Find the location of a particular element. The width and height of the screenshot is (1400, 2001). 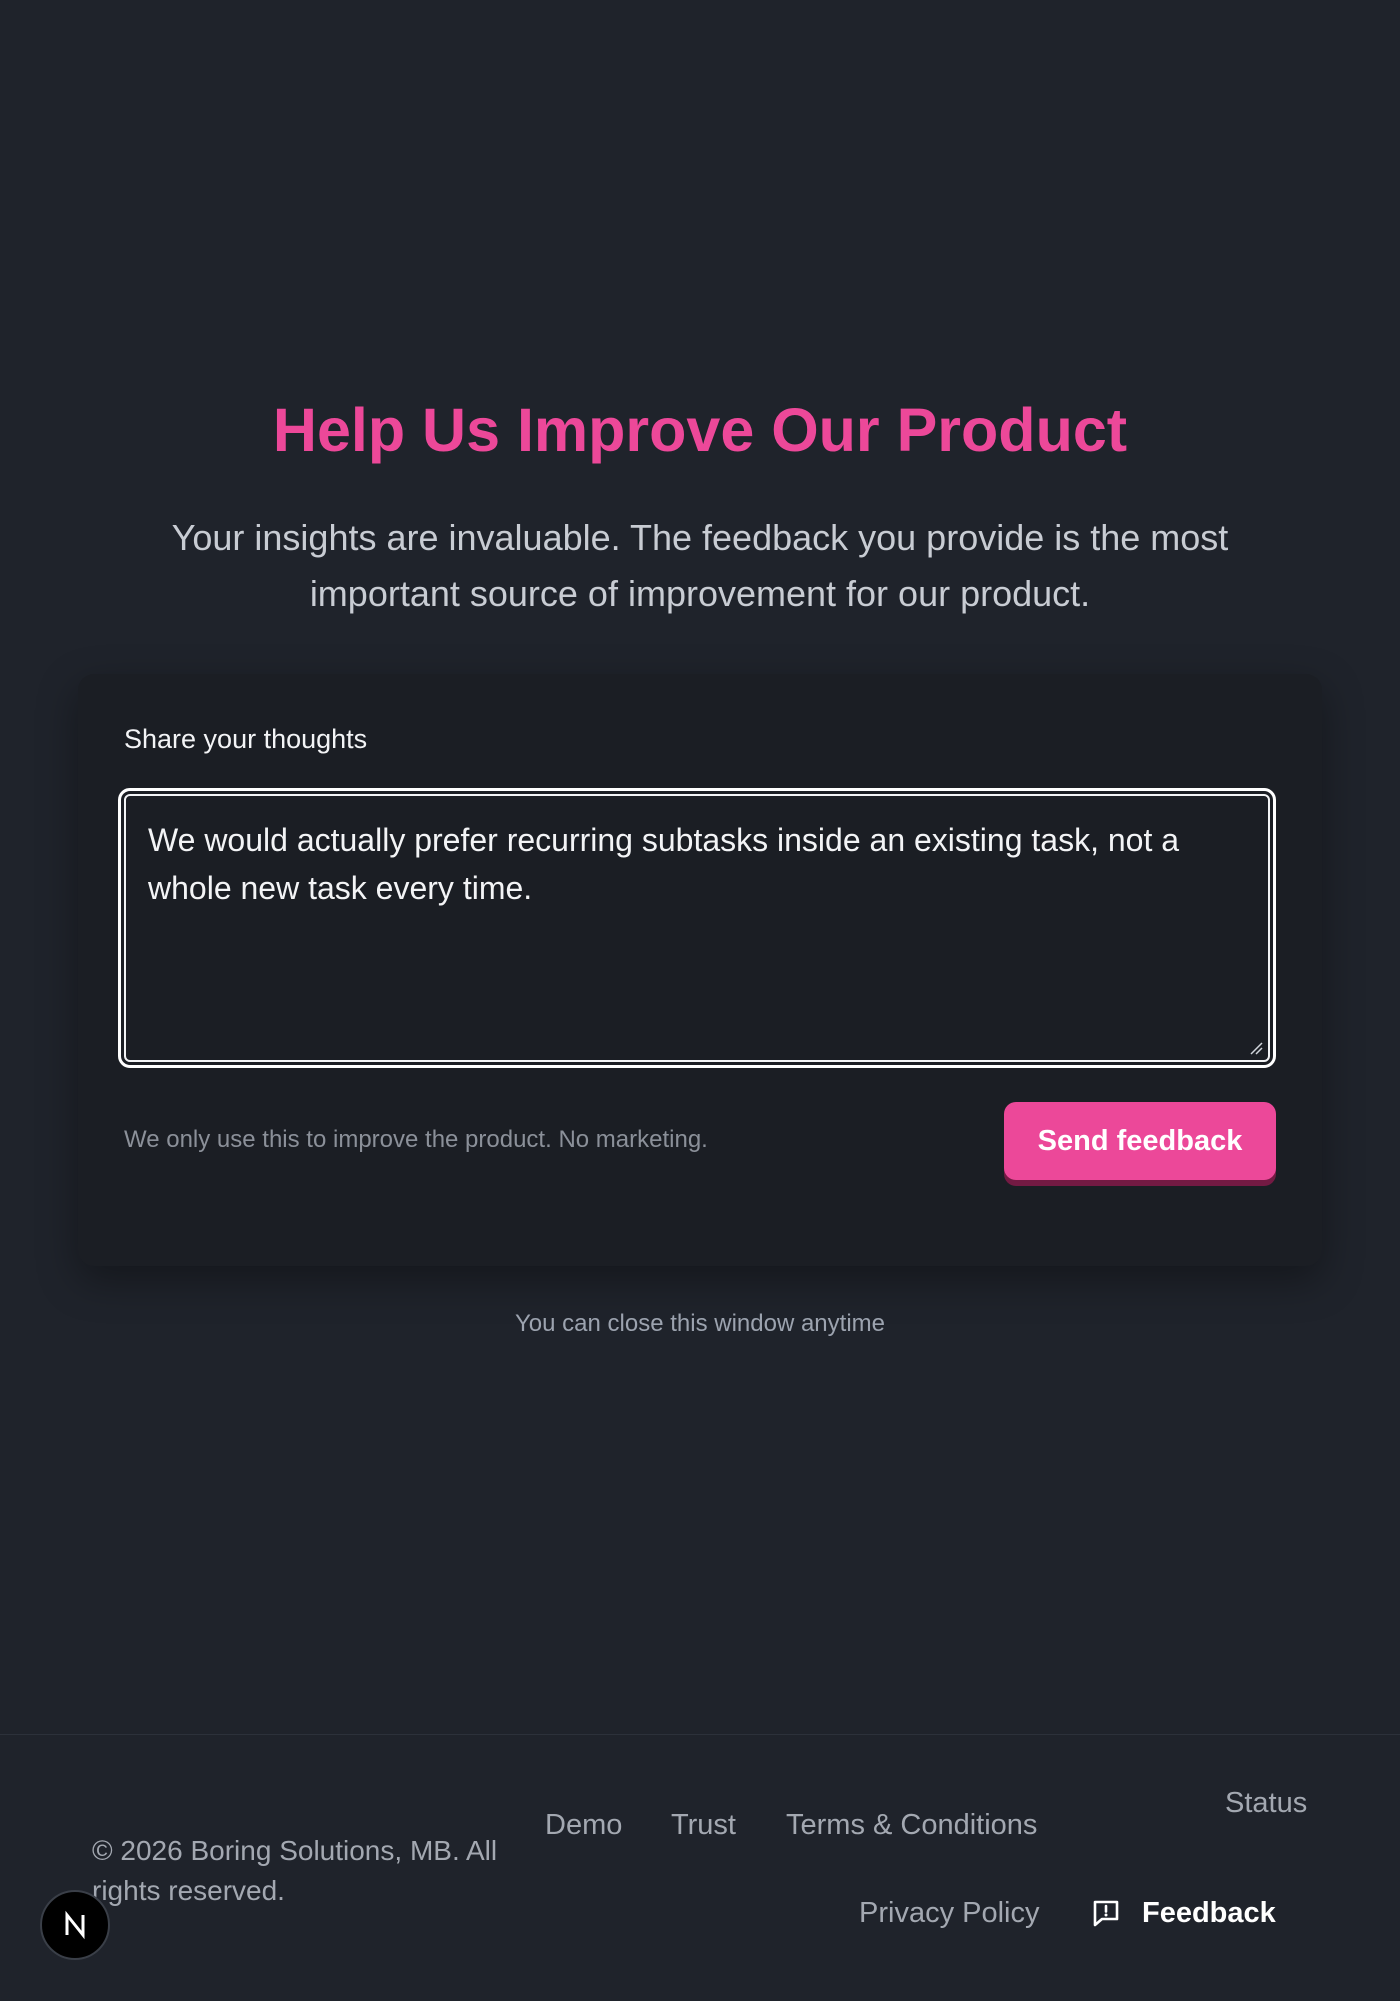

feedback-field-label: Share your thoughts is located at coordinates (246, 739).